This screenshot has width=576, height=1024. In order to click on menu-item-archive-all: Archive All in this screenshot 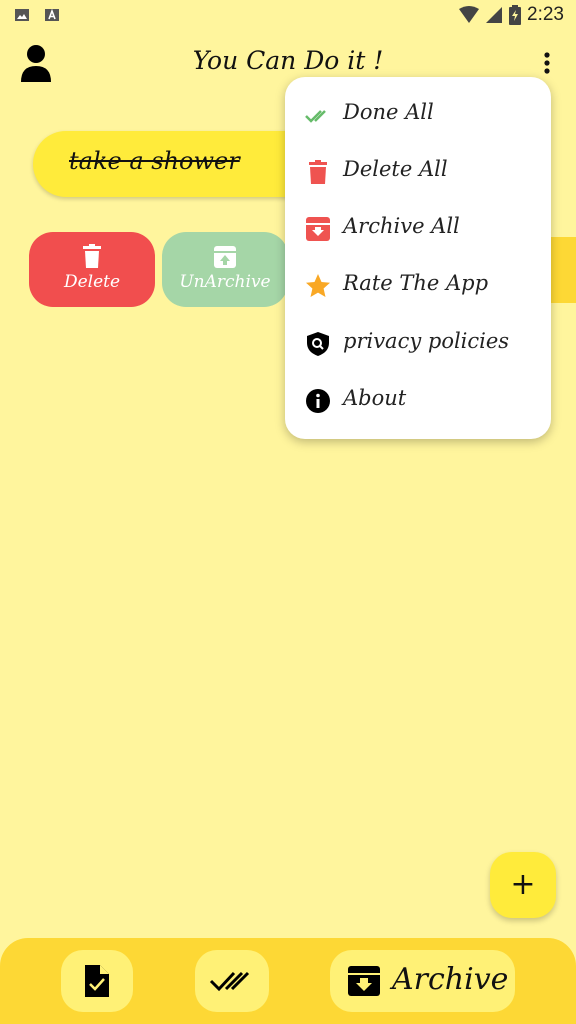, I will do `click(418, 228)`.